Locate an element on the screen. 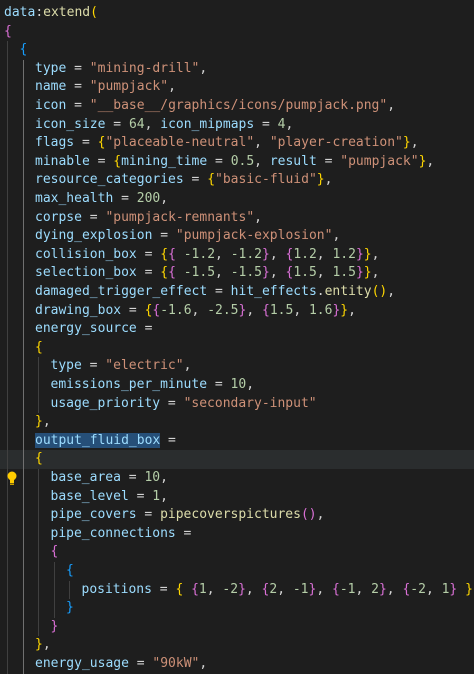  code-token: energy_usage is located at coordinates (82, 663).